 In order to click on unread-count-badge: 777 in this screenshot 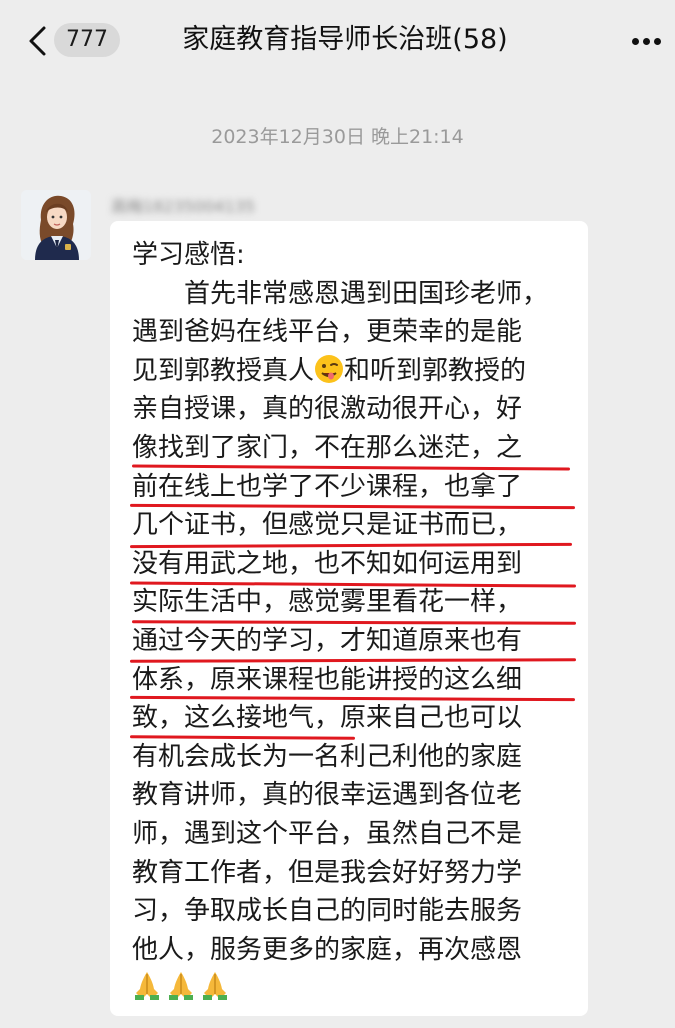, I will do `click(87, 40)`.